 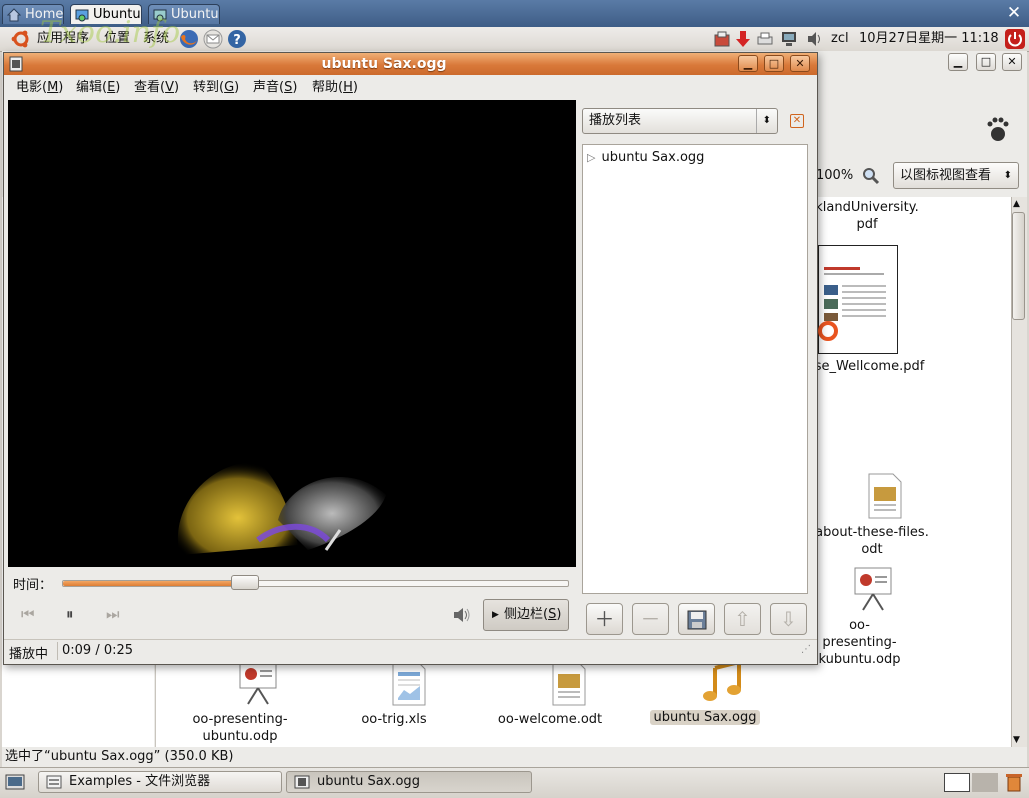 I want to click on pause-icon: ⏸, so click(x=70, y=614).